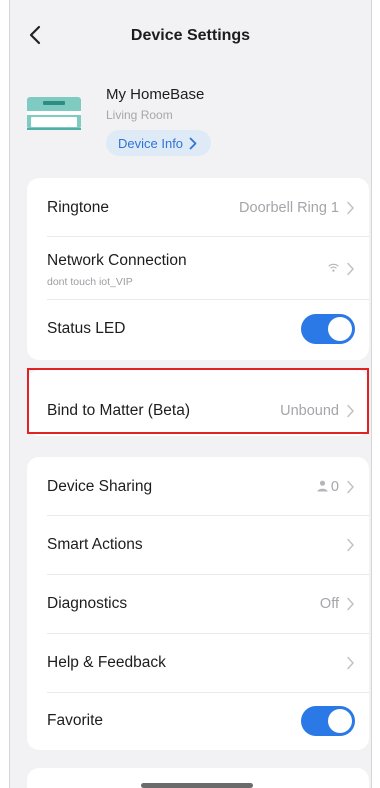  What do you see at coordinates (198, 663) in the screenshot?
I see `help-feedback-row: Help & Feedback` at bounding box center [198, 663].